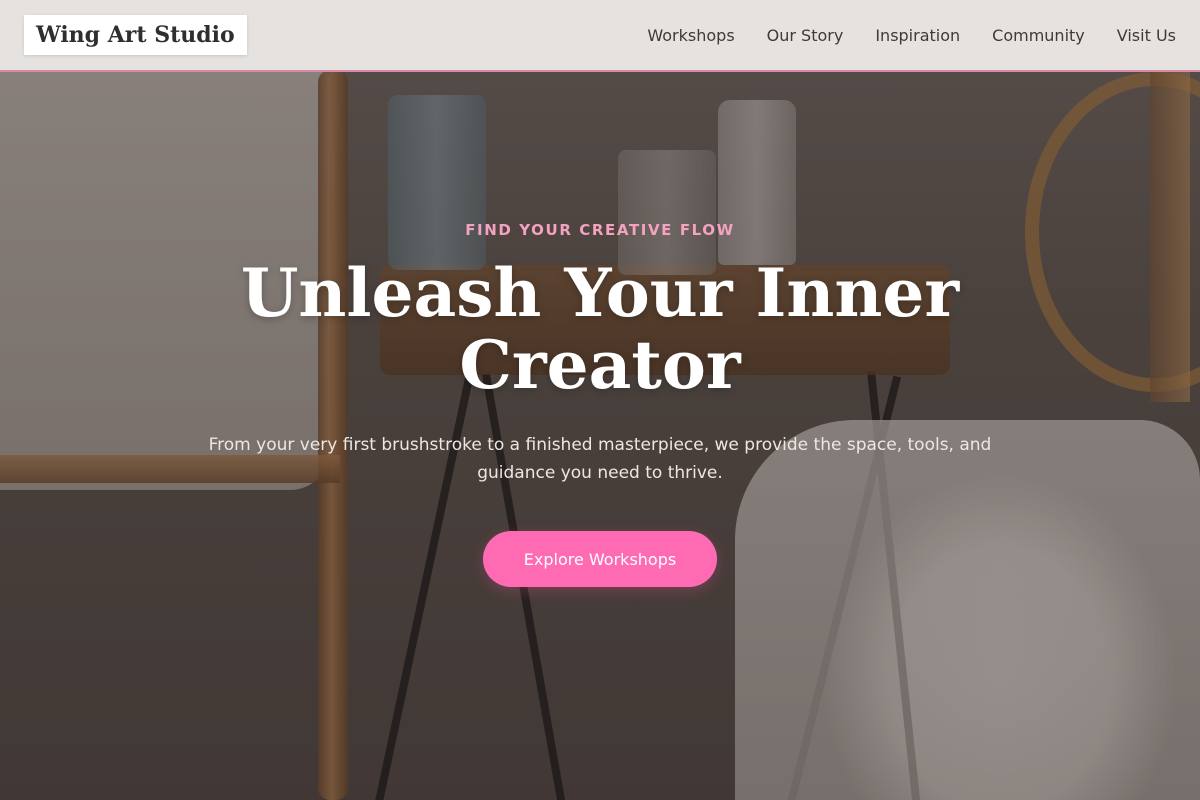 Image resolution: width=1200 pixels, height=800 pixels. What do you see at coordinates (805, 35) in the screenshot?
I see `nav-link-our-story: Our Story` at bounding box center [805, 35].